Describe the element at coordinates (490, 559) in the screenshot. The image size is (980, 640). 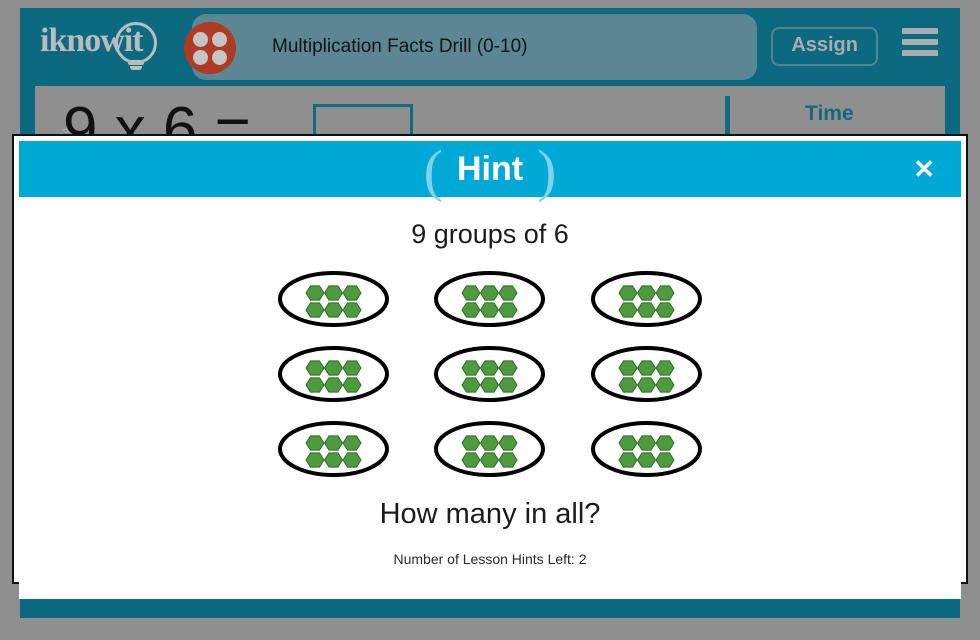
I see `hints-left-counter: Number of Lesson Hints Left: 2` at that location.